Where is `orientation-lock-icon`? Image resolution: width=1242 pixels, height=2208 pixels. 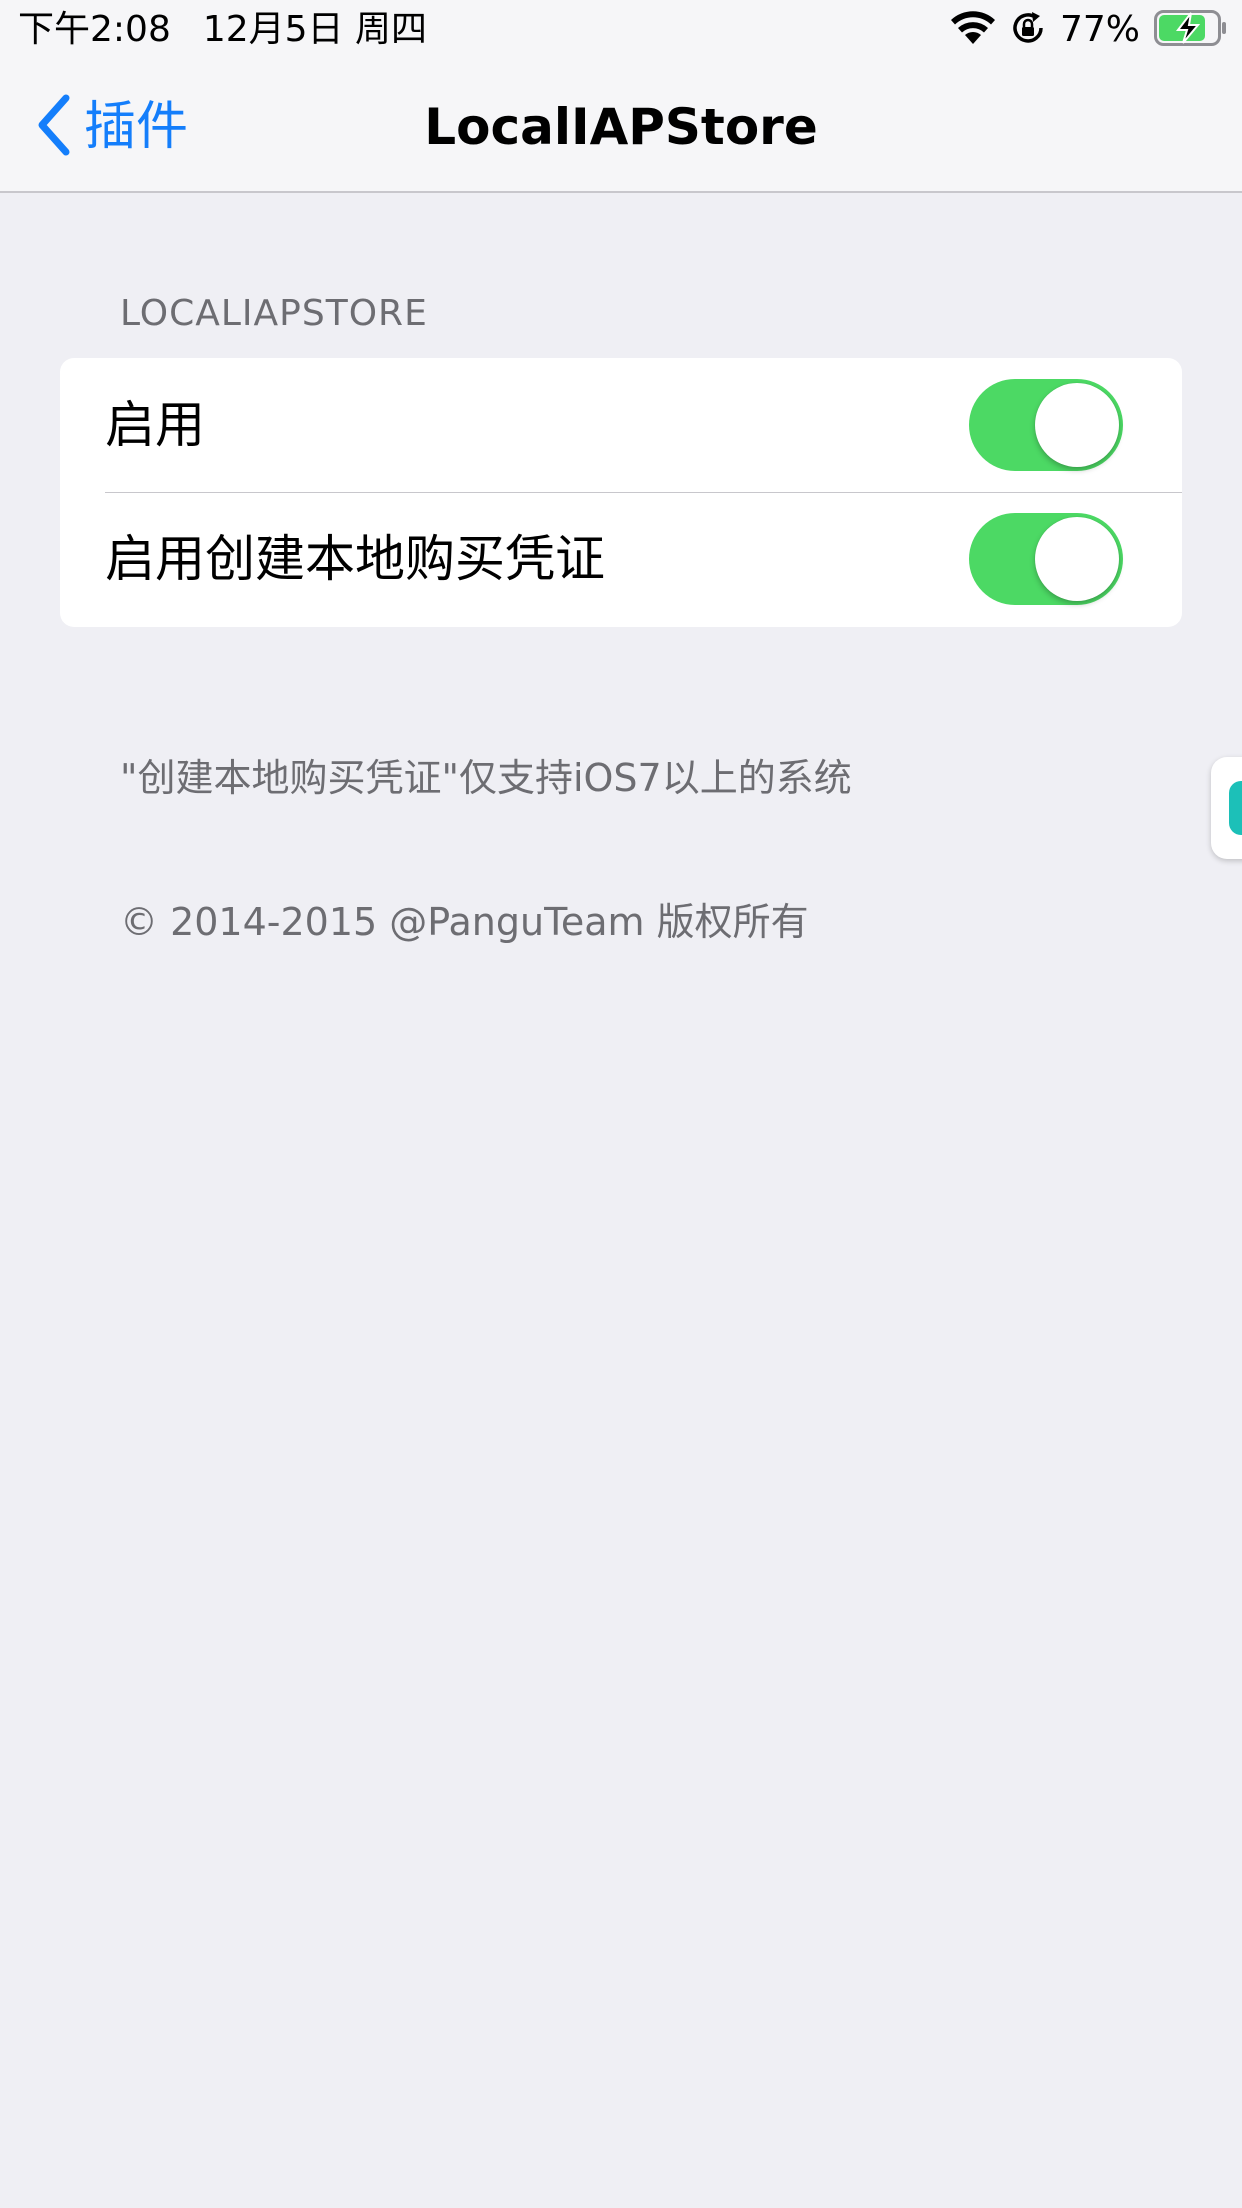
orientation-lock-icon is located at coordinates (1028, 30).